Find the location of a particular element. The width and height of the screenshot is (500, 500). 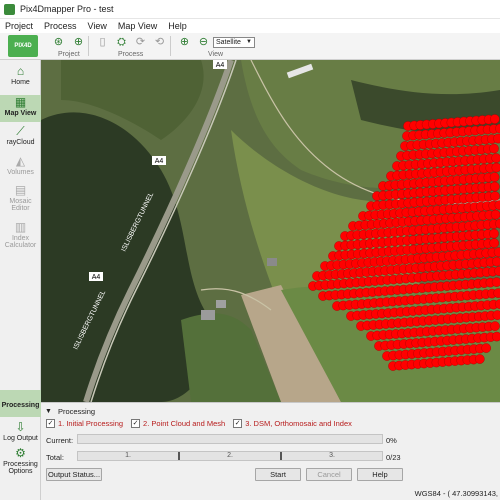

sidebar-item-map-view: ▦ Map View is located at coordinates (20, 108).